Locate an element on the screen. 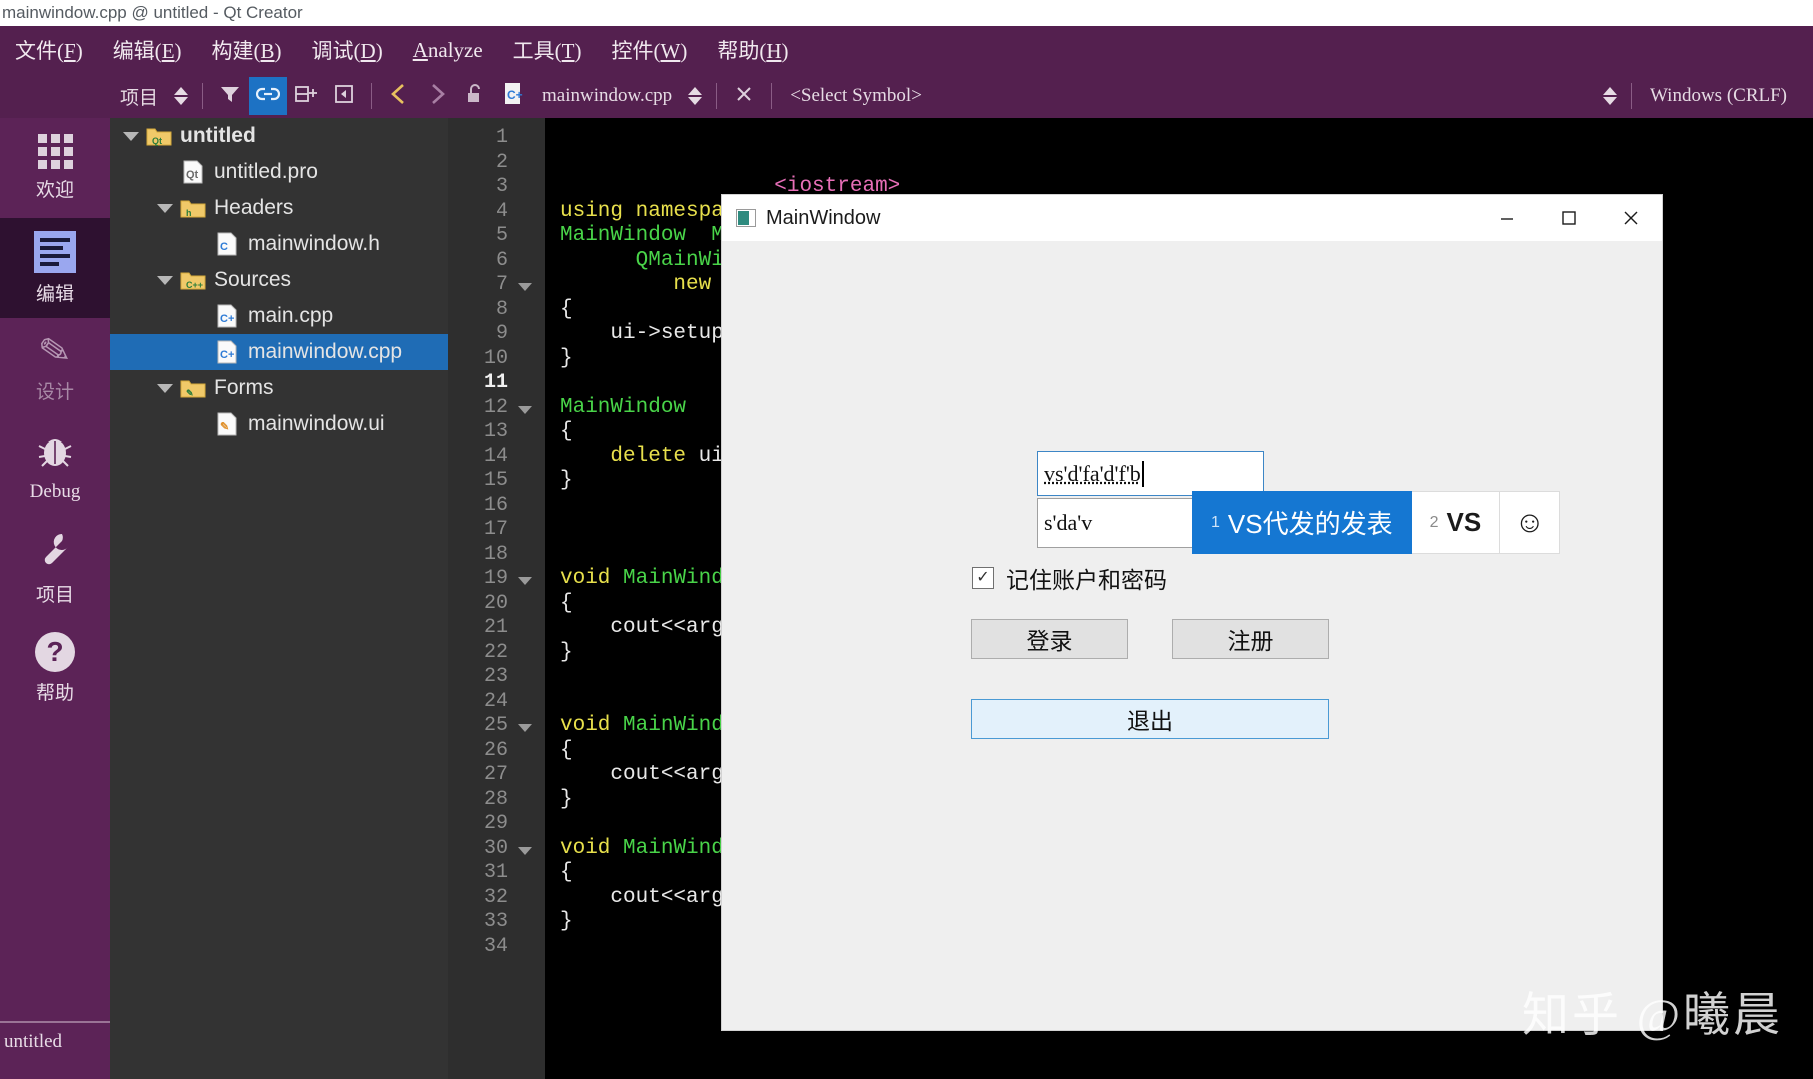  line-ending-selector: Windows (CRLF) is located at coordinates (1726, 96).